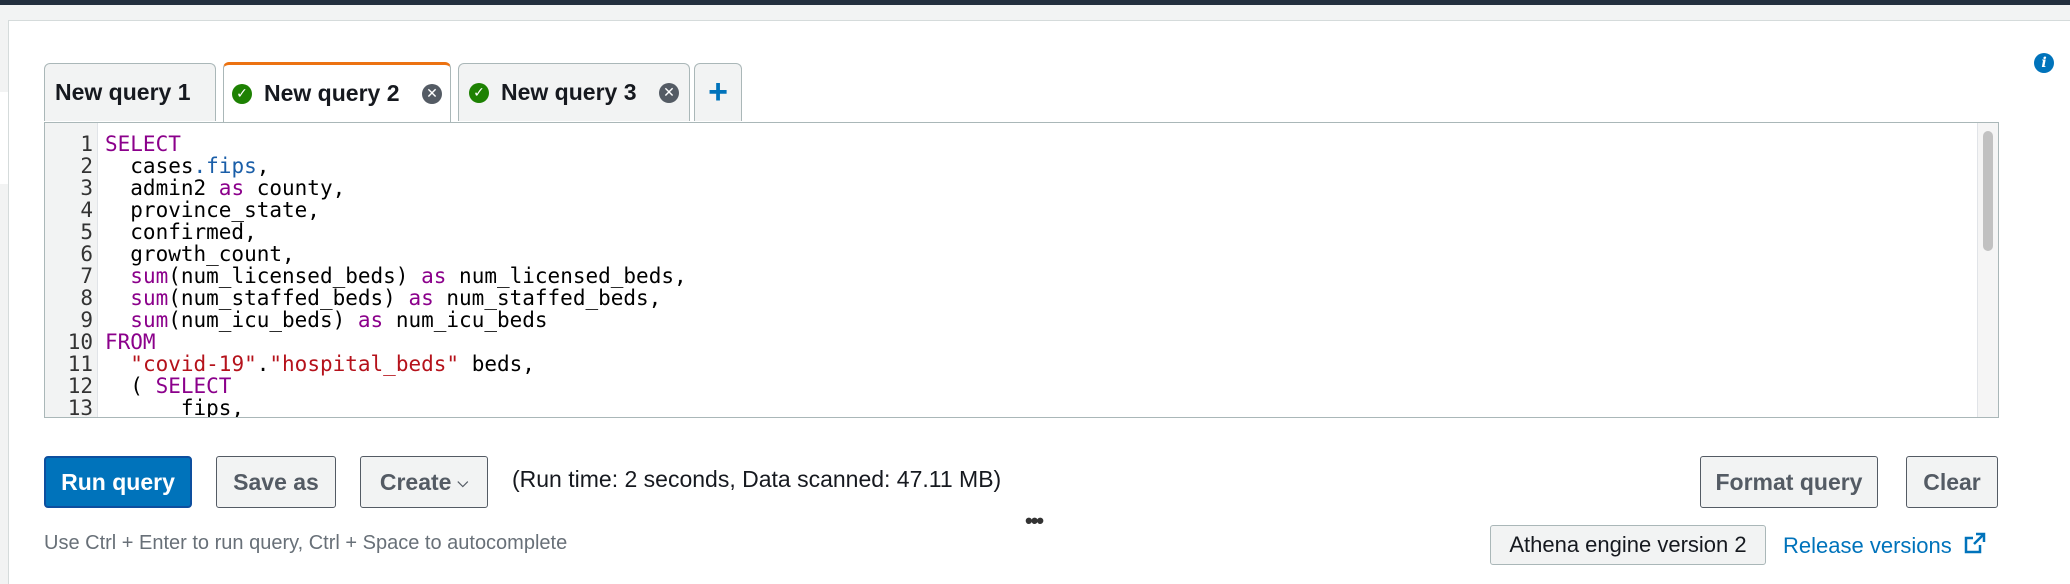 The image size is (2070, 584). I want to click on line-number: 7, so click(86, 276).